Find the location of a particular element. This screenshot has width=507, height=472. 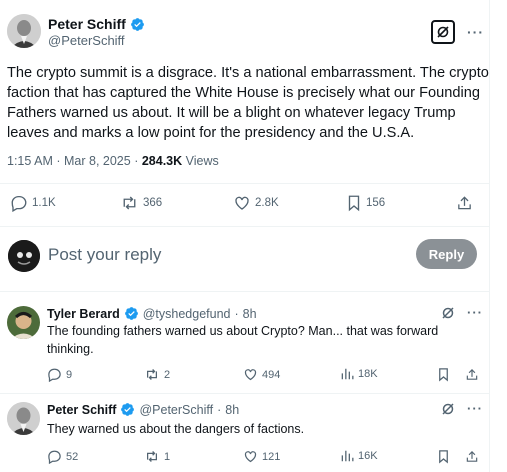

views-count: 16K is located at coordinates (368, 456).